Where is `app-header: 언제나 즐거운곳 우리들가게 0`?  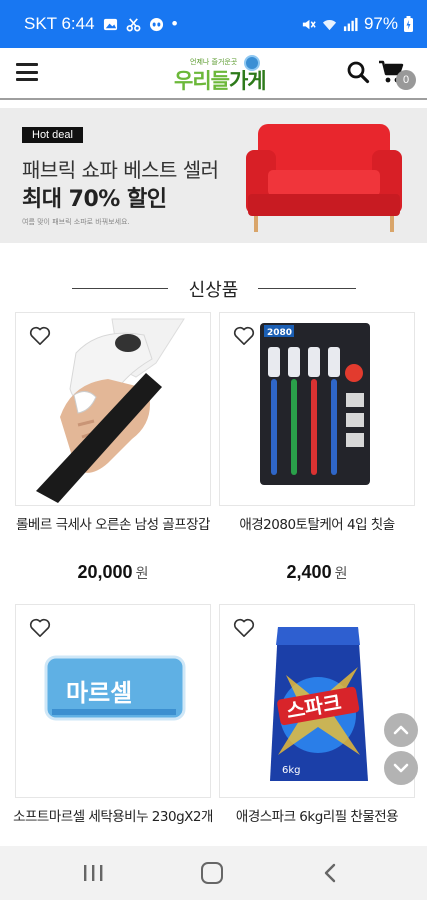
app-header: 언제나 즐거운곳 우리들가게 0 is located at coordinates (213, 74).